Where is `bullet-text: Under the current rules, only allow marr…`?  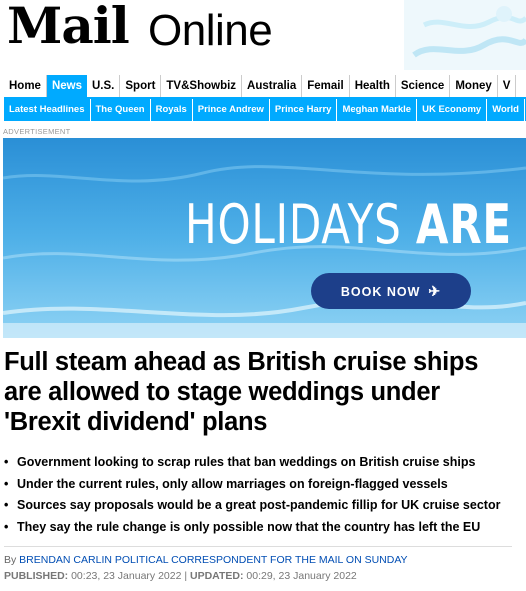
bullet-text: Under the current rules, only allow marr… is located at coordinates (232, 483).